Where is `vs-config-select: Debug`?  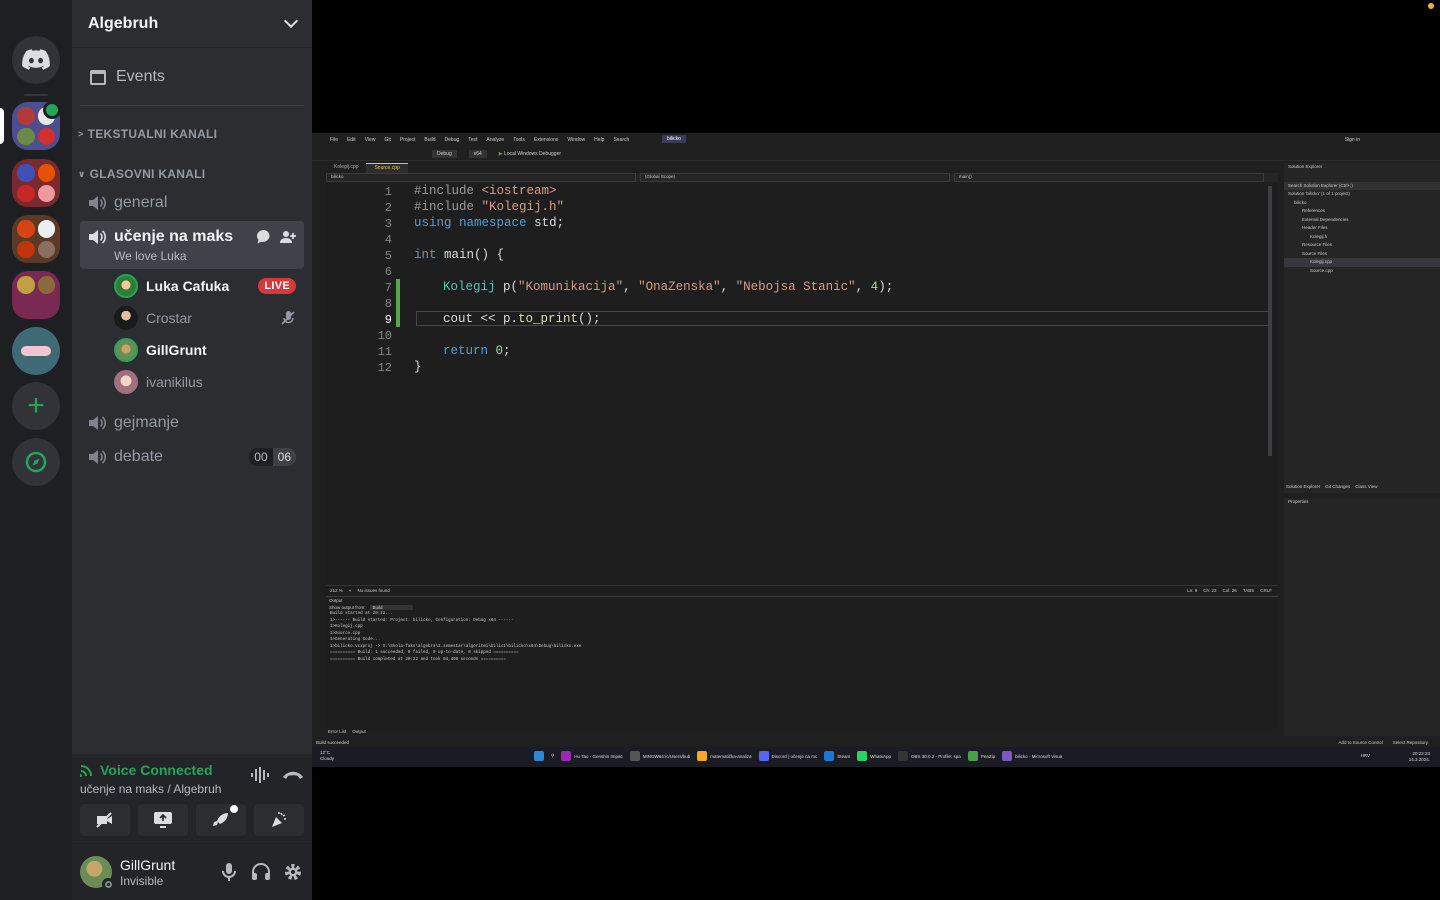 vs-config-select: Debug is located at coordinates (444, 153).